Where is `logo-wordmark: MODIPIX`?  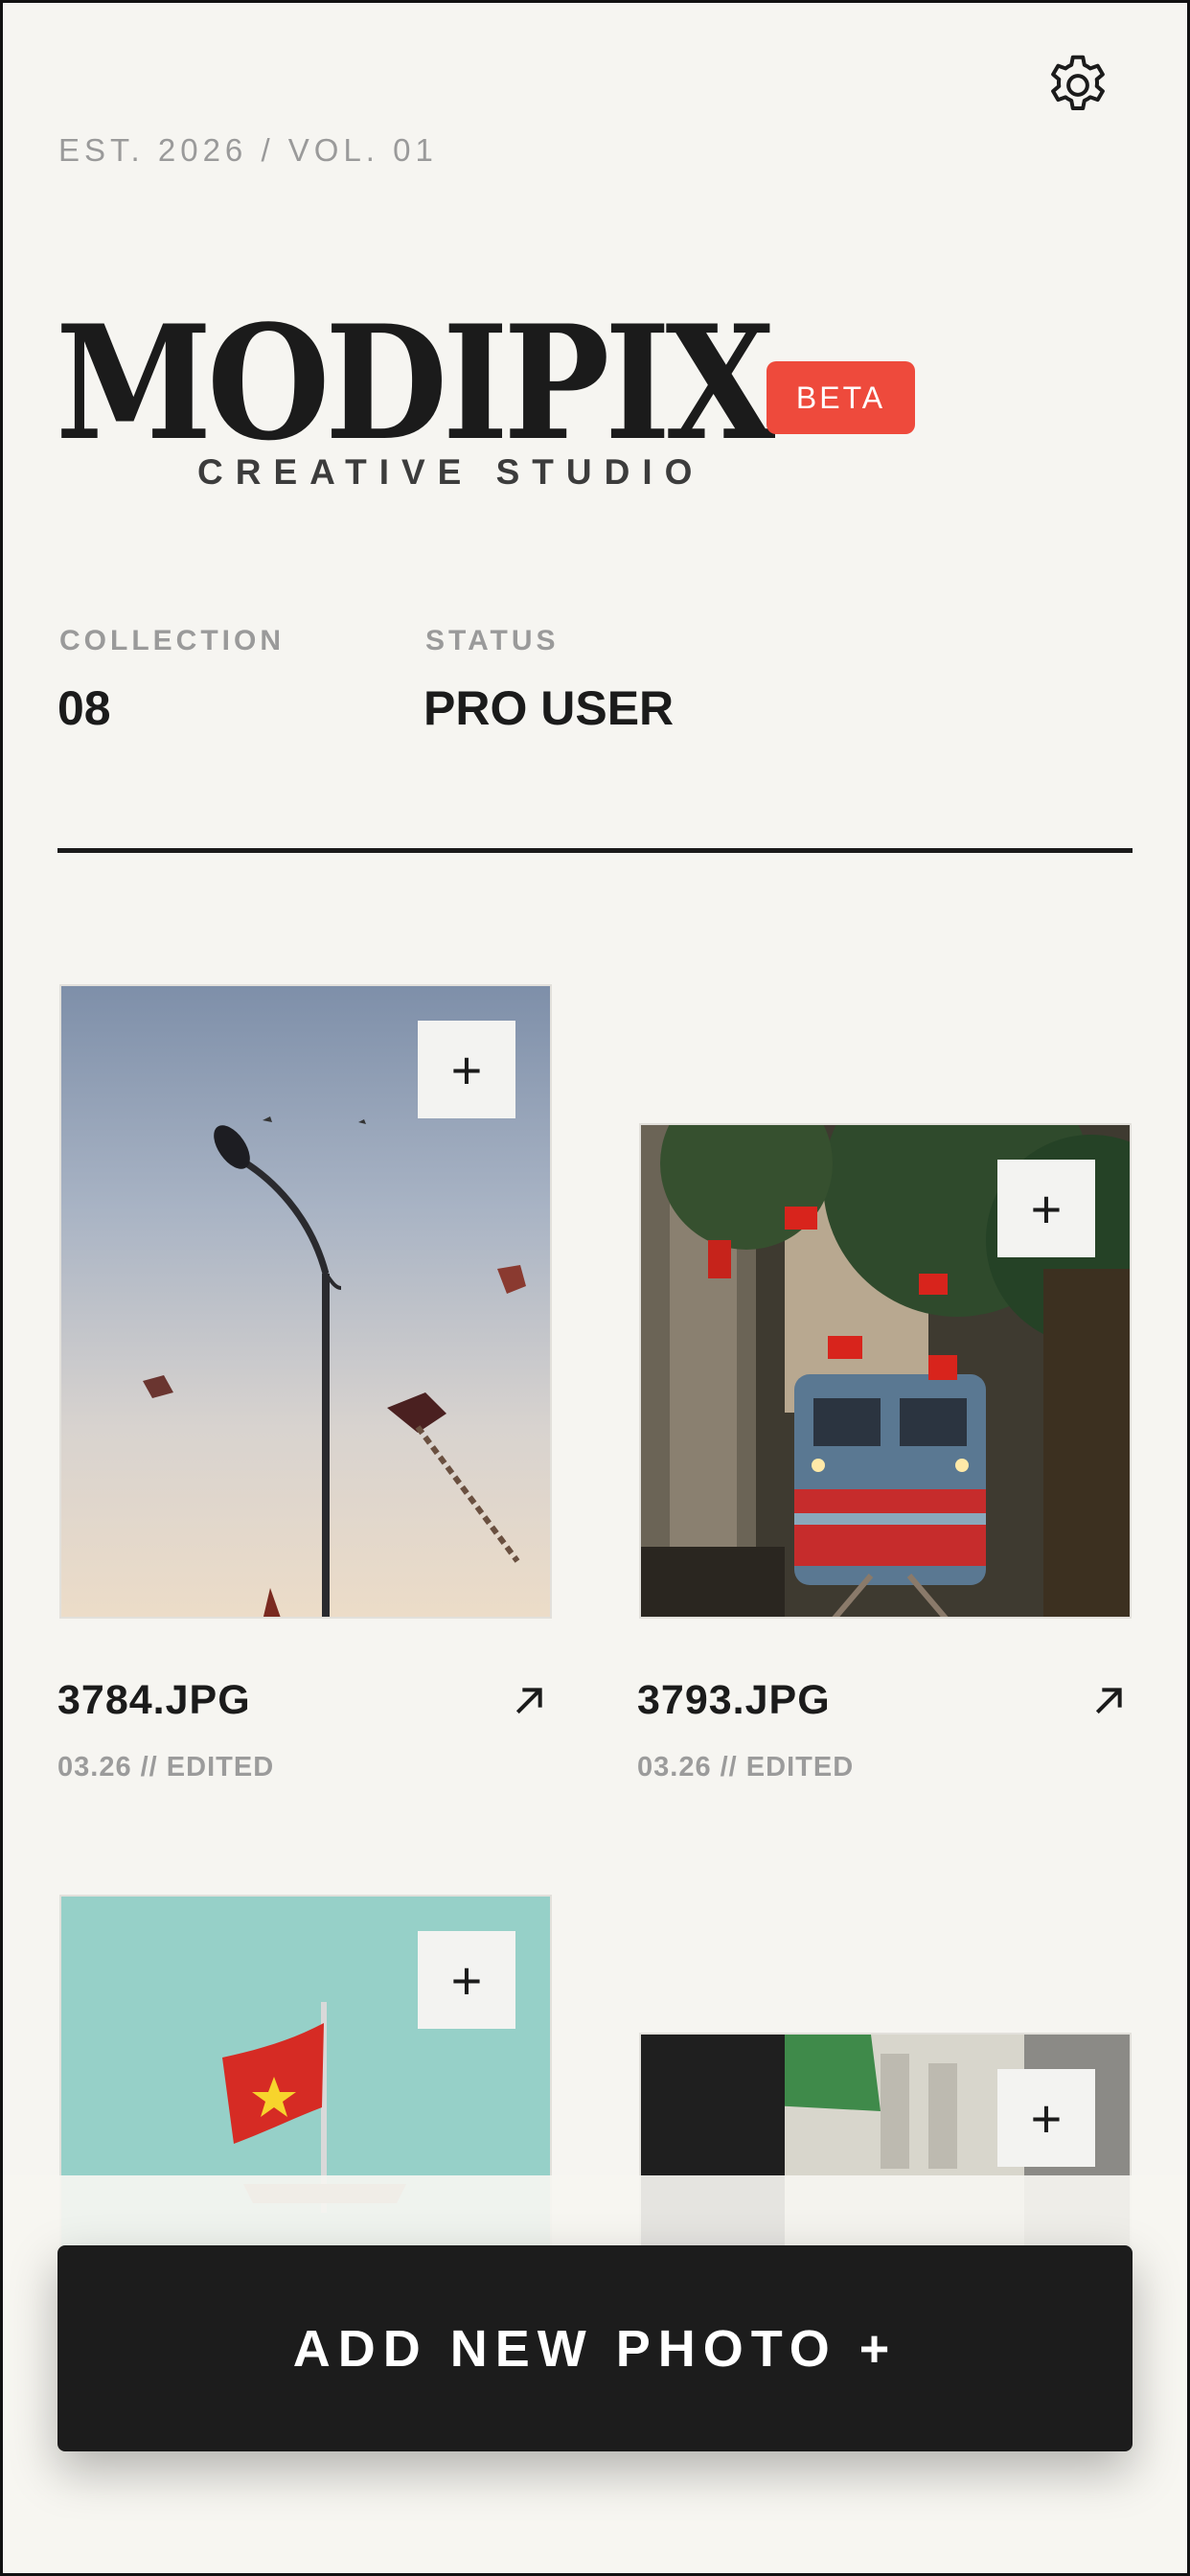
logo-wordmark: MODIPIX is located at coordinates (416, 382).